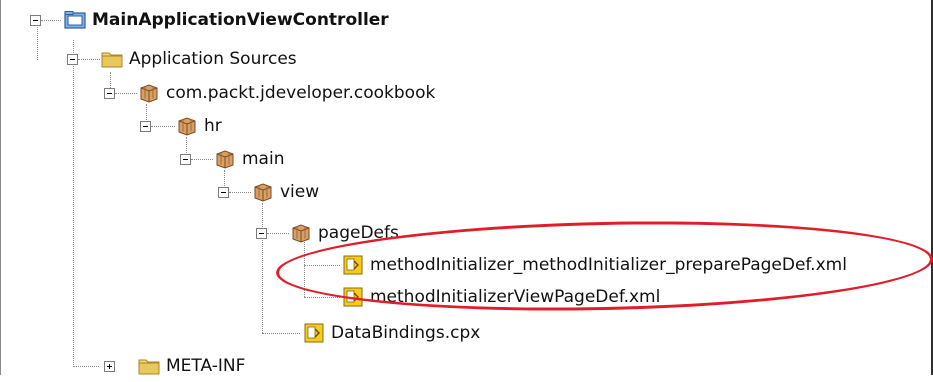  I want to click on tree-node-package-view: view, so click(285, 192).